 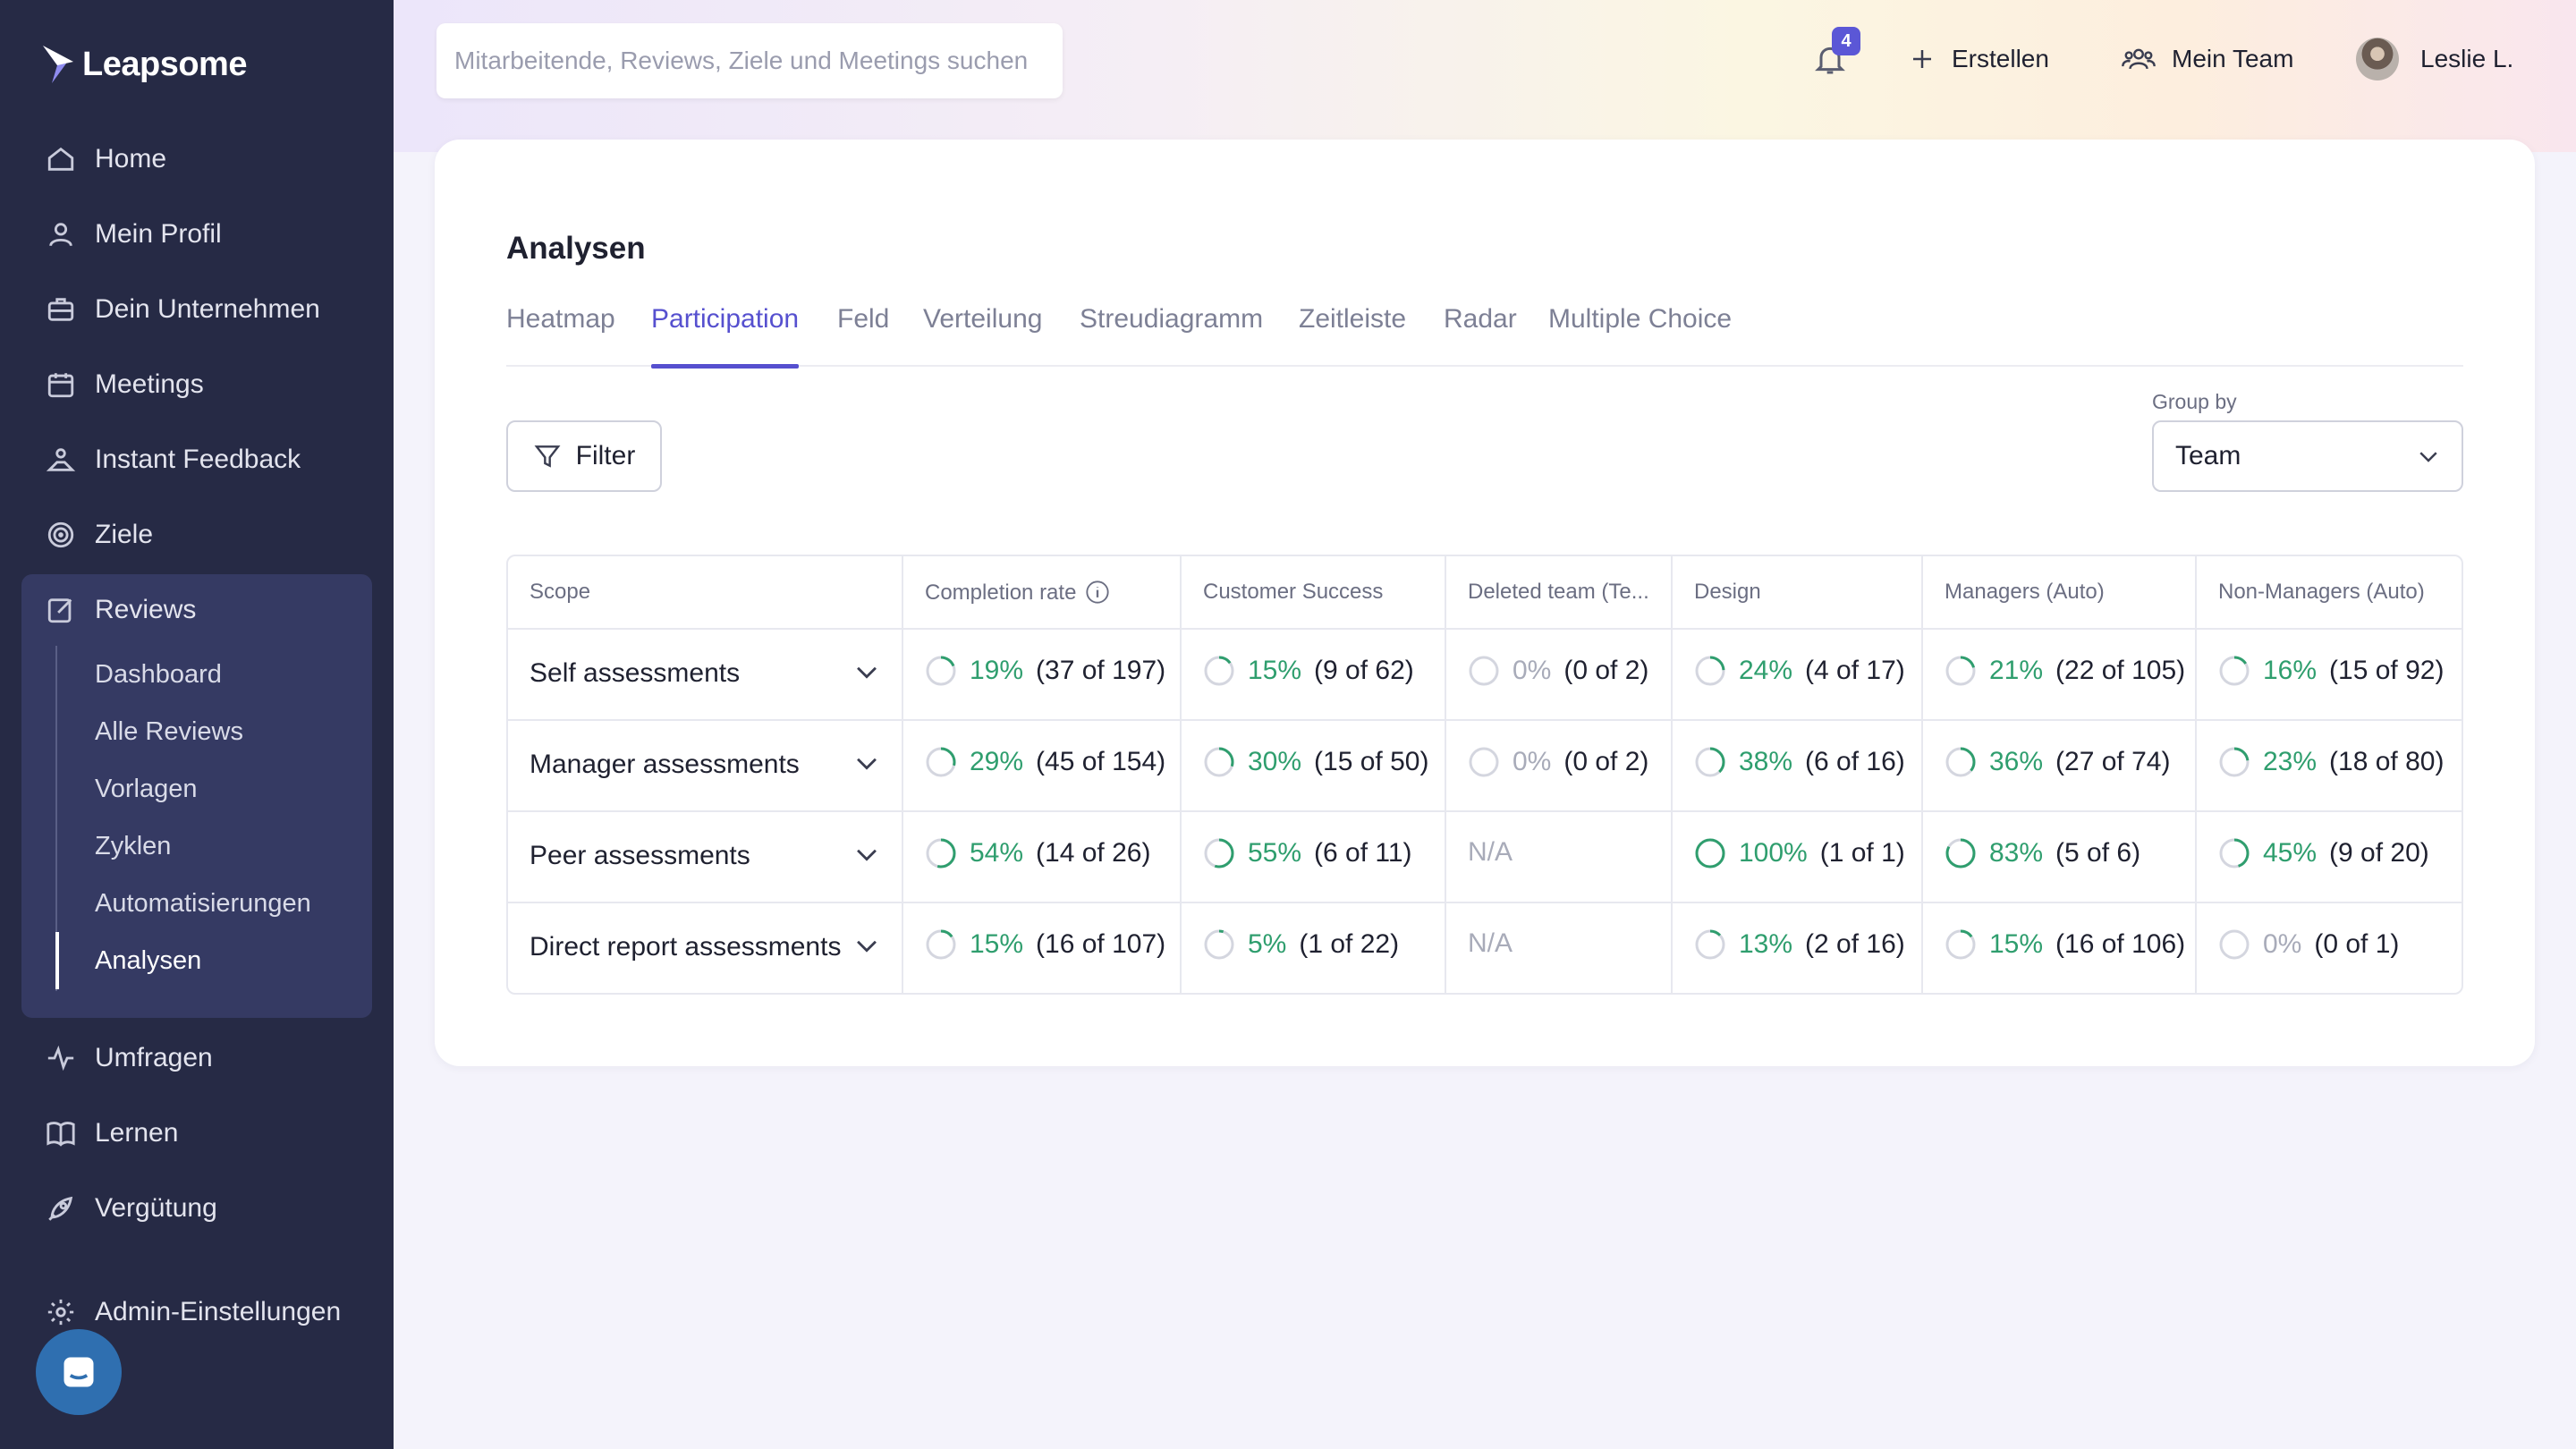 I want to click on global-search, so click(x=749, y=60).